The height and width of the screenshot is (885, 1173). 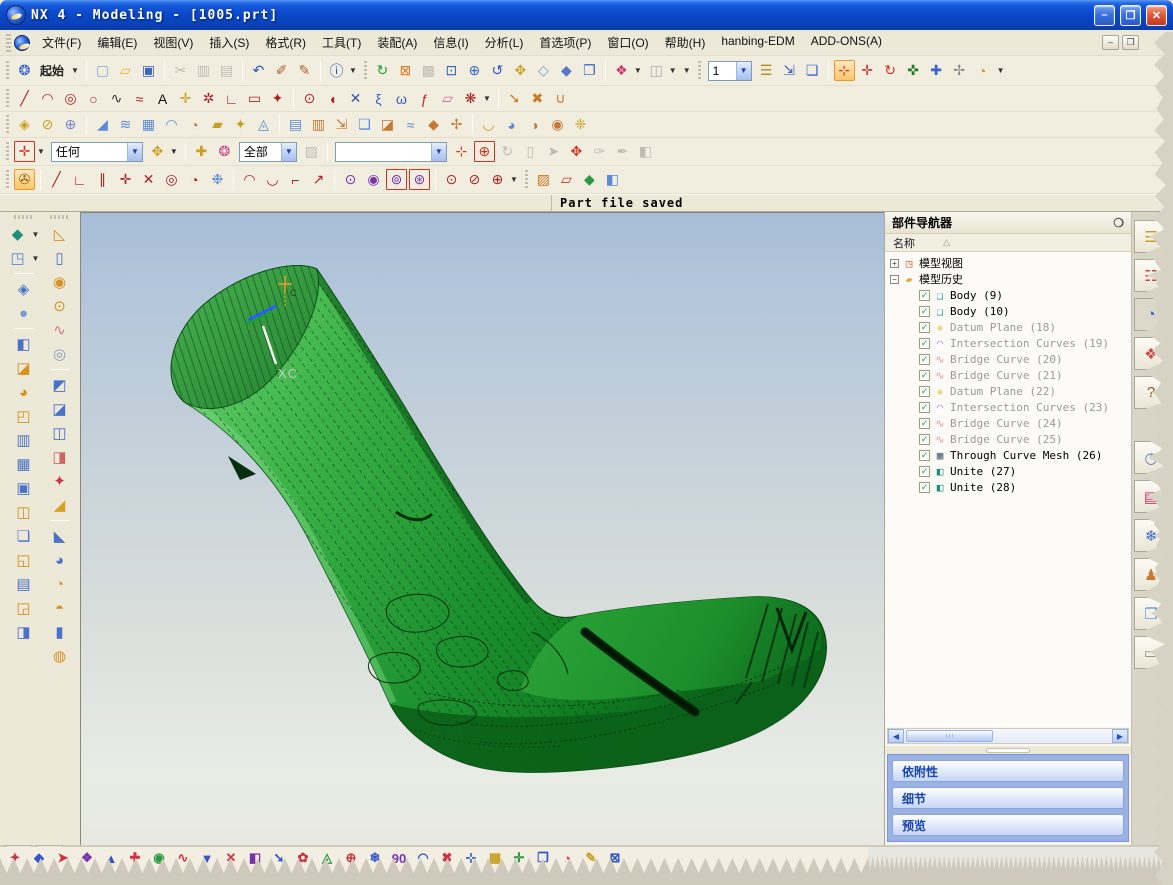 I want to click on pan-button: ✥ ▼ ▼, so click(x=520, y=70).